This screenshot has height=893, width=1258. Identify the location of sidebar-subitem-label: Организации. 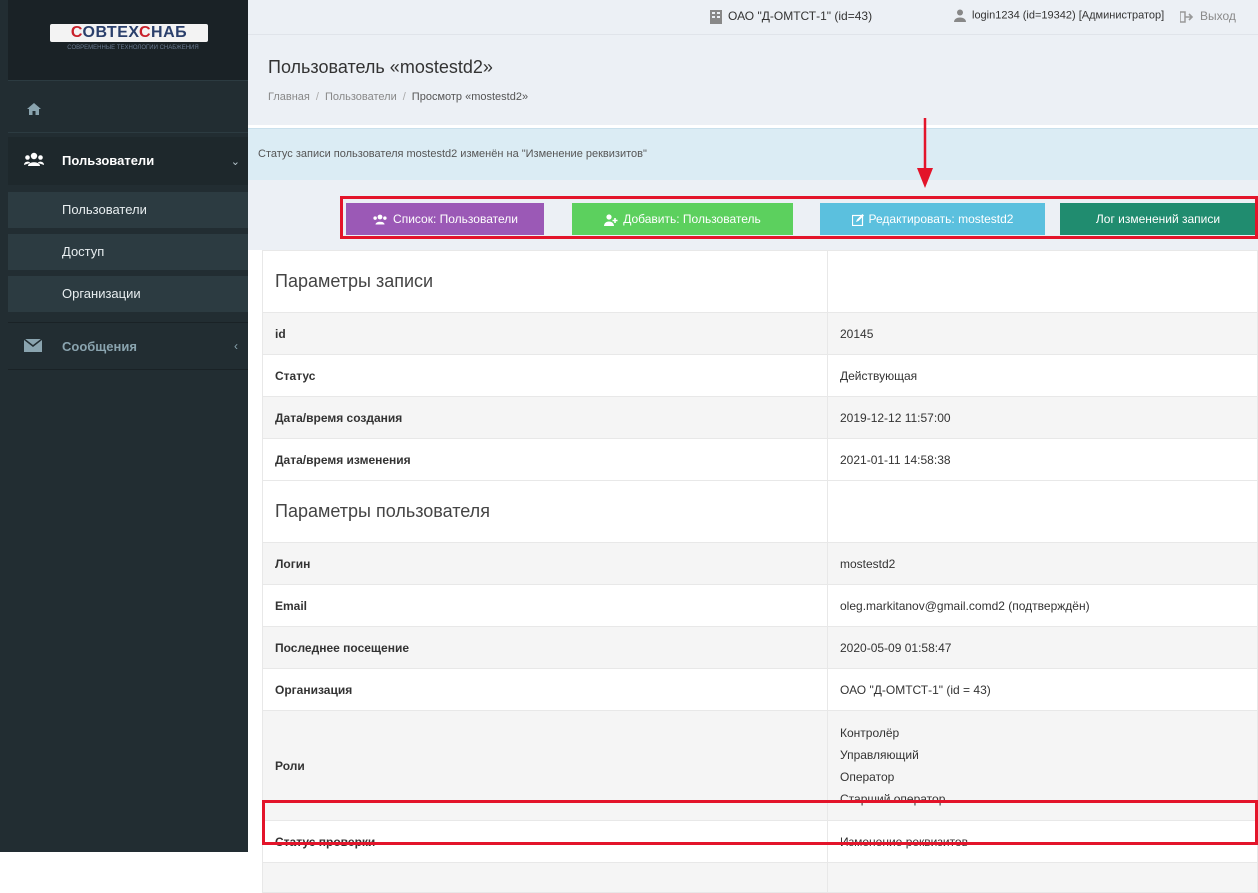
(101, 293).